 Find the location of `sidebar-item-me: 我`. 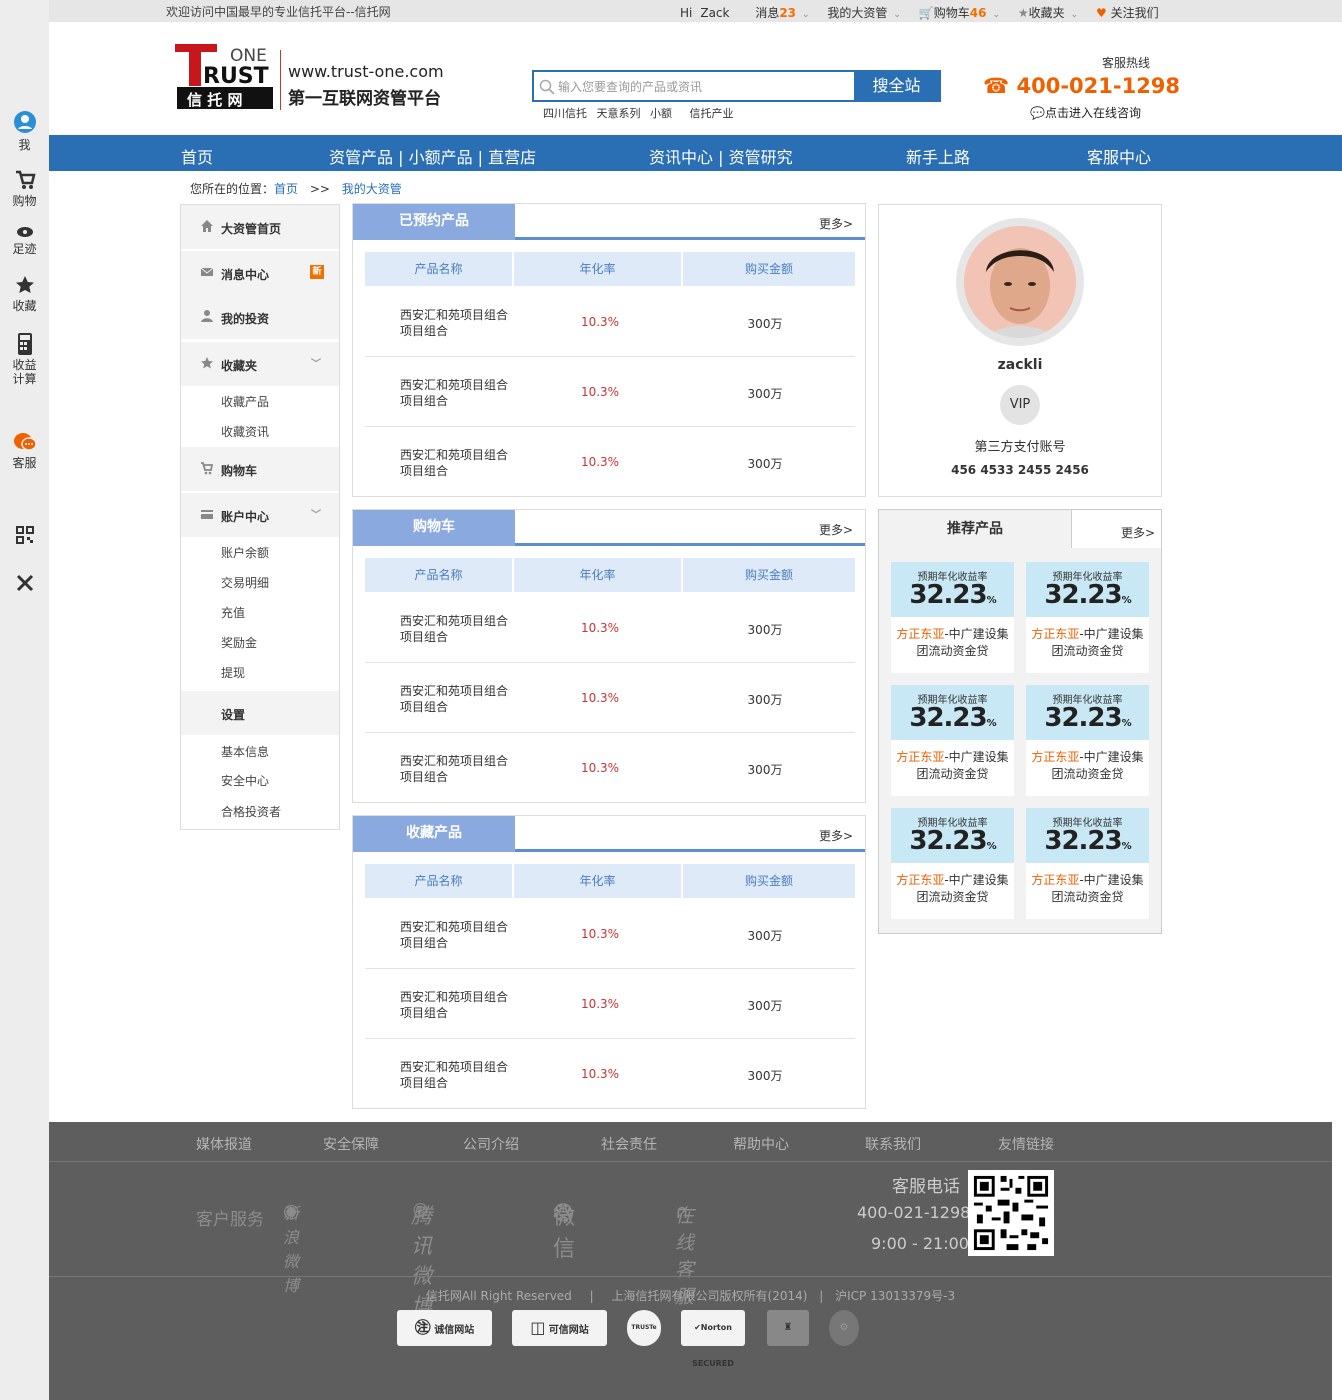

sidebar-item-me: 我 is located at coordinates (24, 131).